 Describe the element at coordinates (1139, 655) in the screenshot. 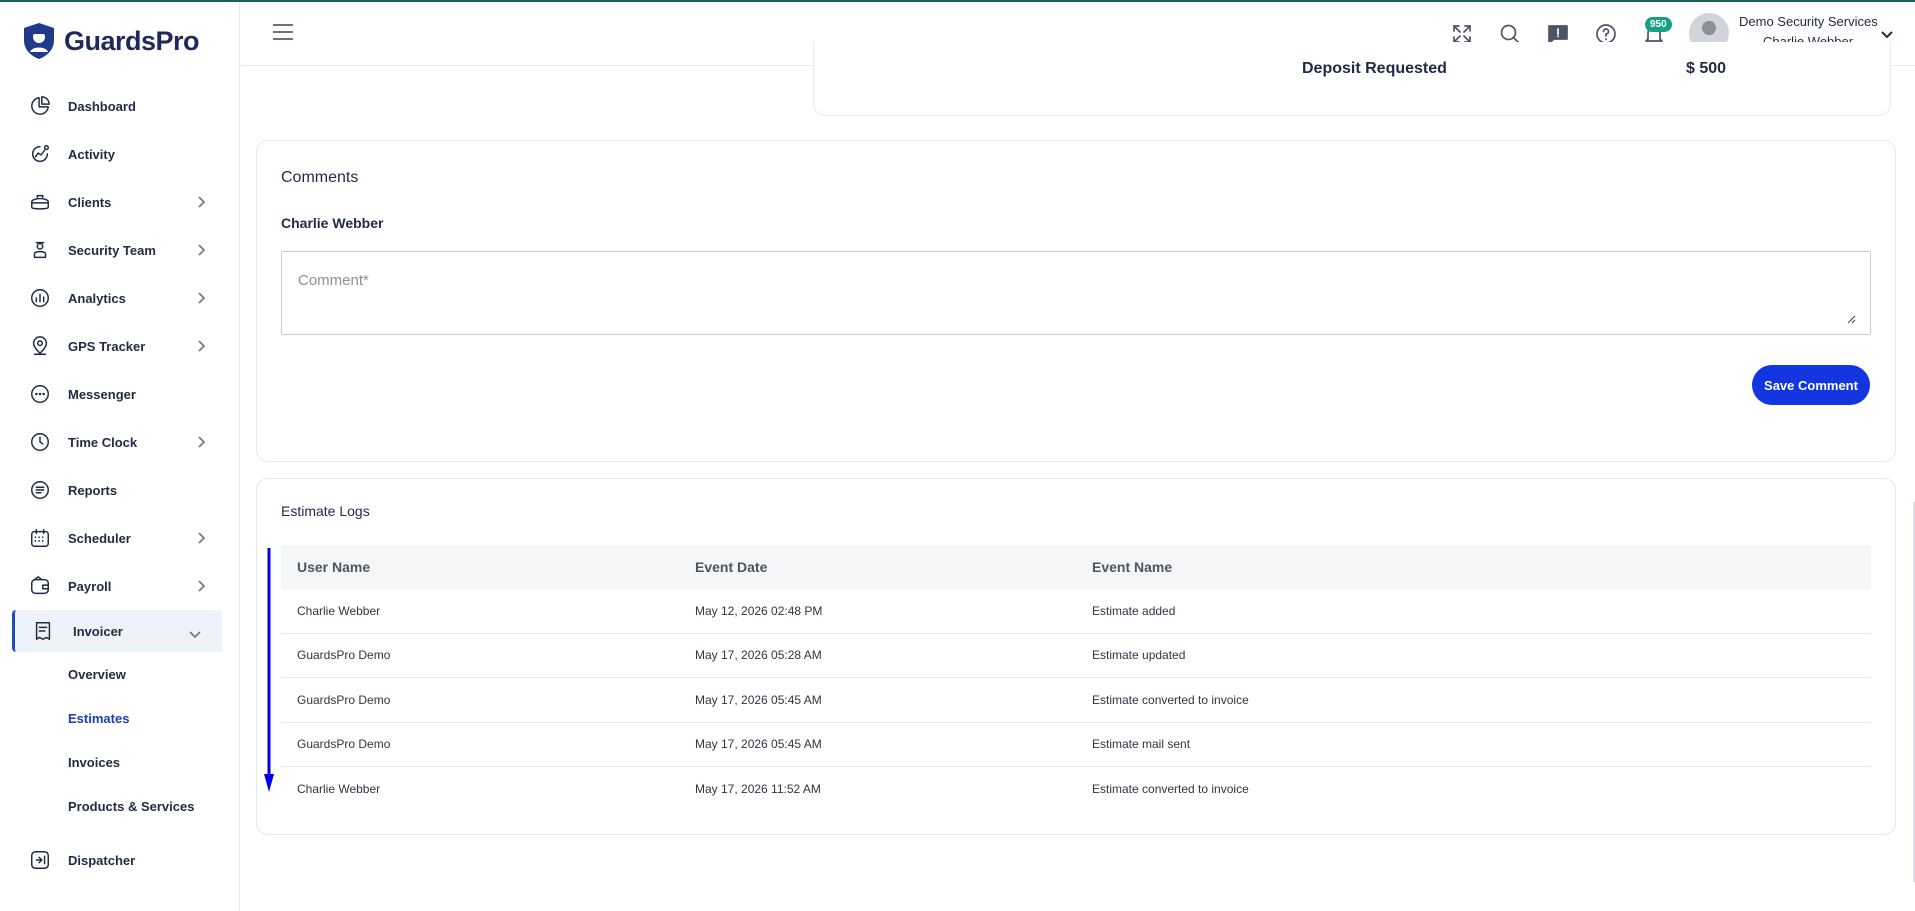

I see `cell-event-name: Estimate updated` at that location.